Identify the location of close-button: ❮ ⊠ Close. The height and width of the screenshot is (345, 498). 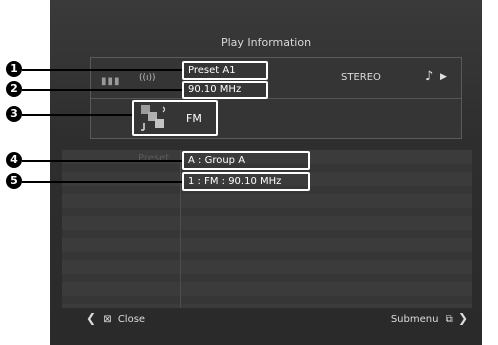
(115, 318).